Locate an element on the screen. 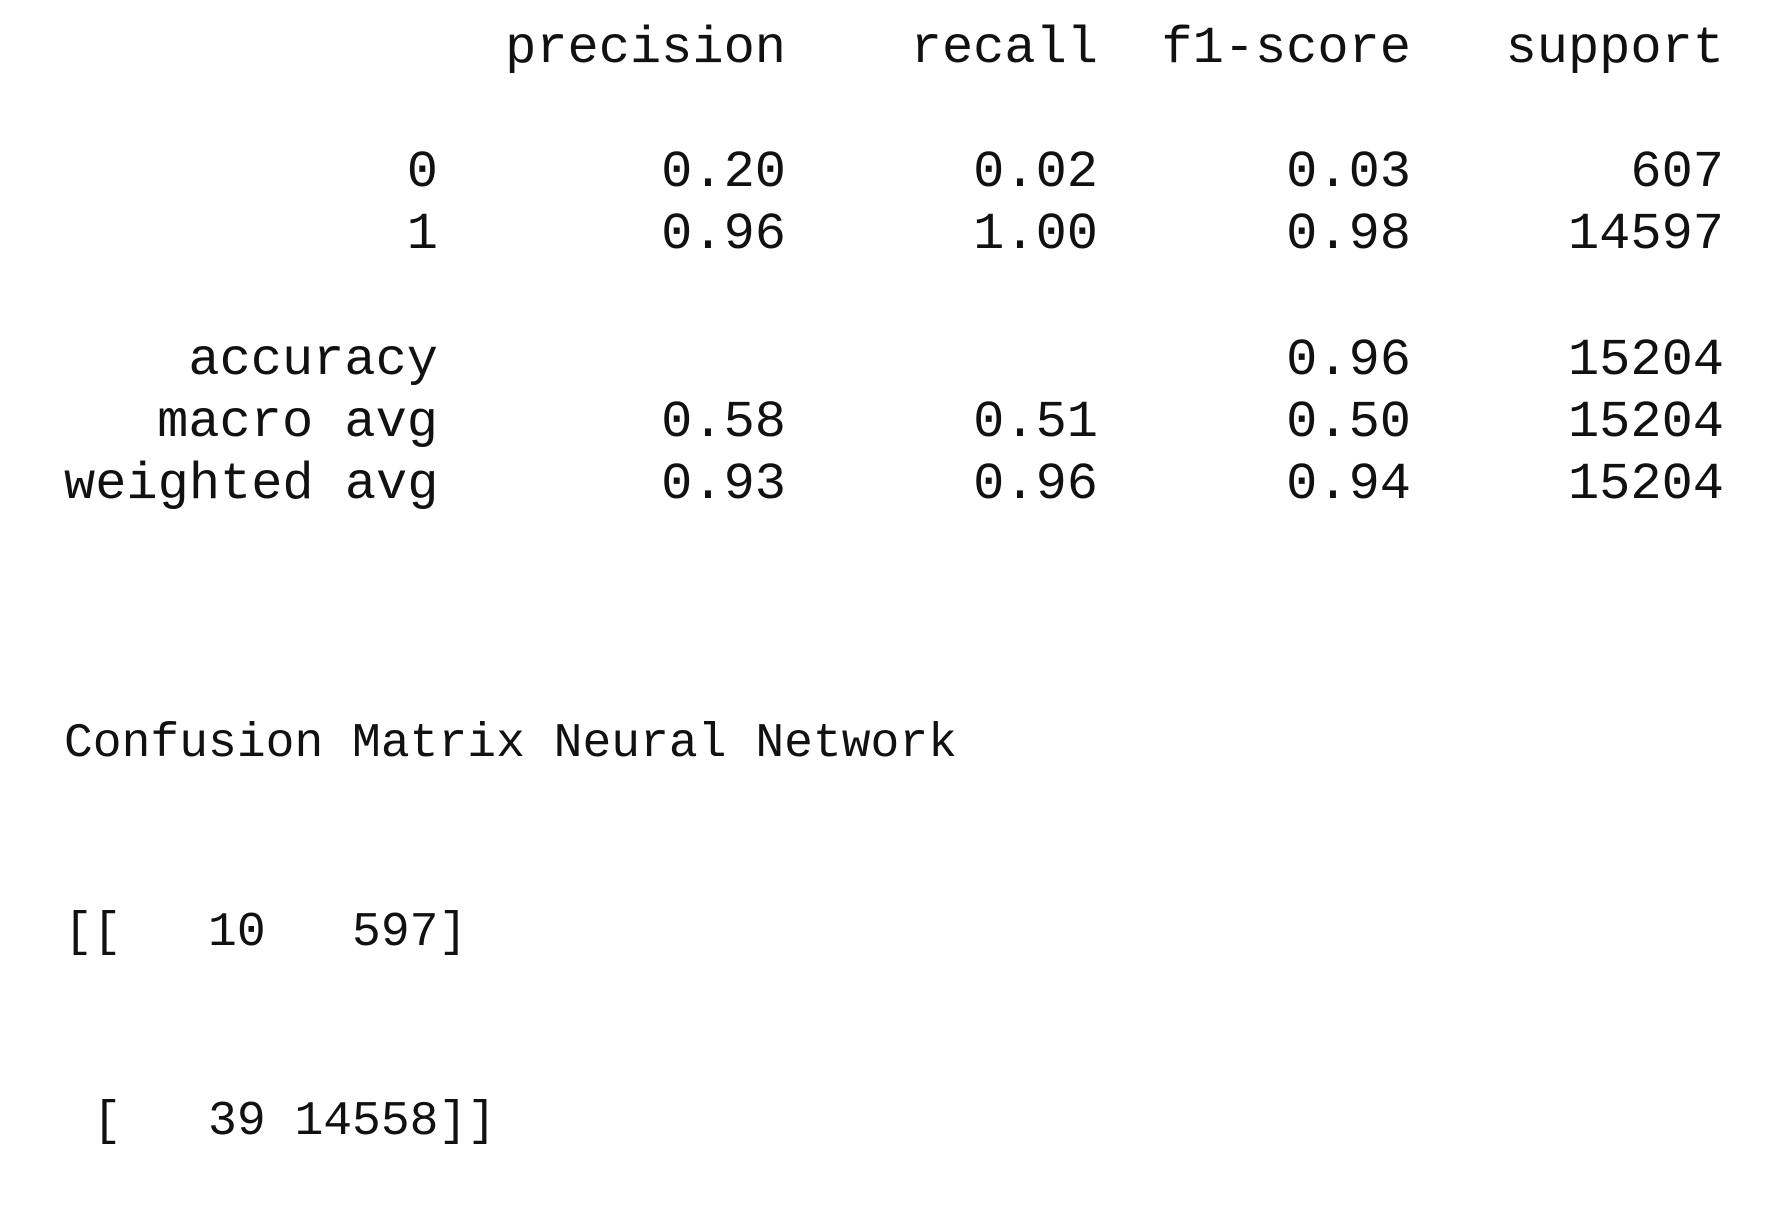  support-value: 14597 is located at coordinates (1645, 234).